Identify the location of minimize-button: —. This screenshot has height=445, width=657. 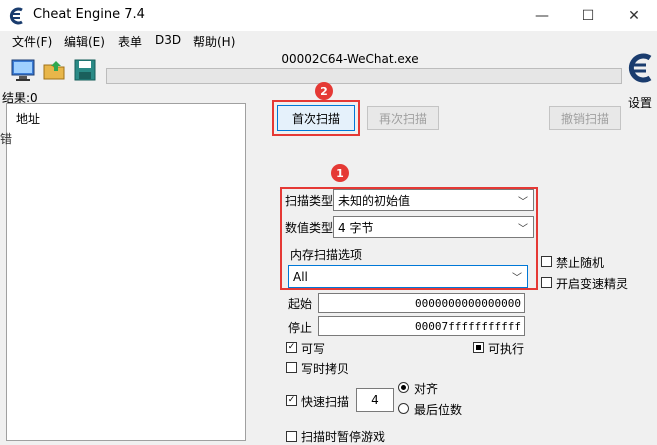
(542, 15).